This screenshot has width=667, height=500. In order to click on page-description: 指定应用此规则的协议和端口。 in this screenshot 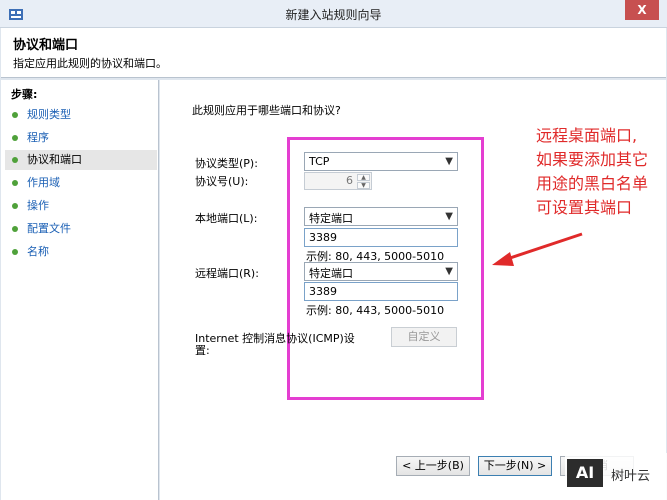, I will do `click(90, 63)`.